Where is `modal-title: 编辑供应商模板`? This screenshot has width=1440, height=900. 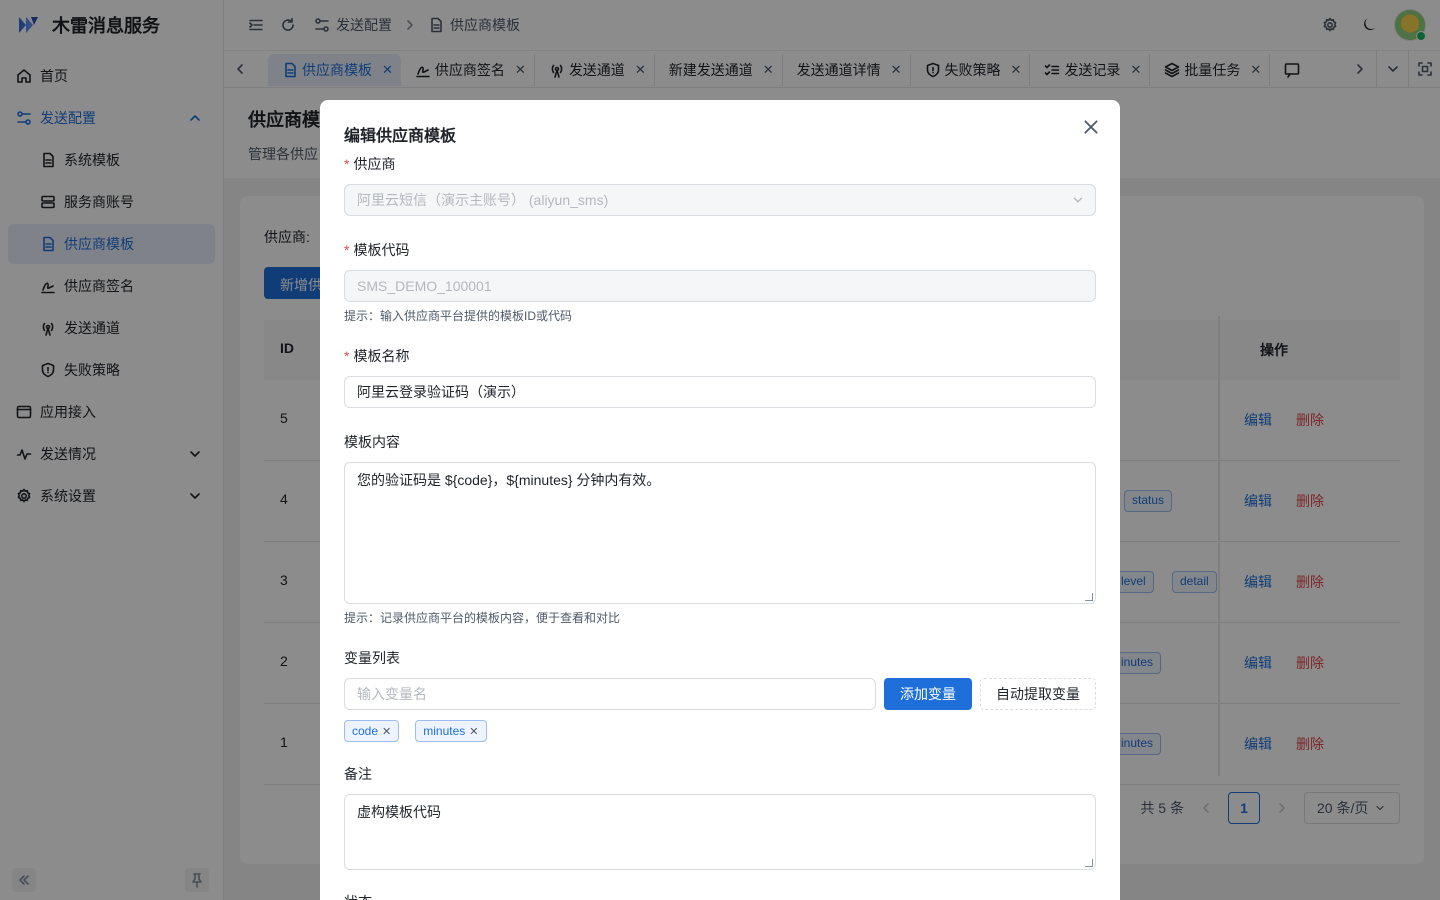 modal-title: 编辑供应商模板 is located at coordinates (400, 136).